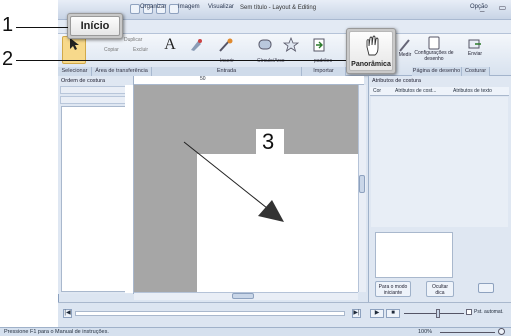 This screenshot has height=336, width=511. Describe the element at coordinates (278, 8) in the screenshot. I see `window-title: Sem título - Layout & Editing` at that location.